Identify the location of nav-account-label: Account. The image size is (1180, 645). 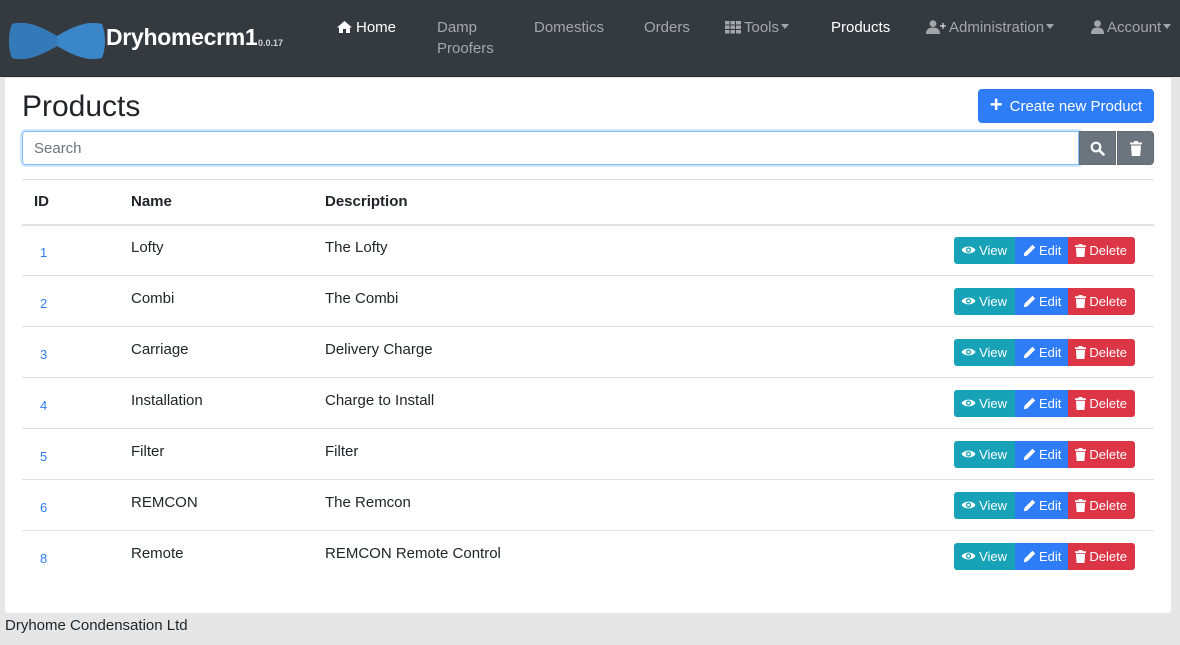
(1134, 27).